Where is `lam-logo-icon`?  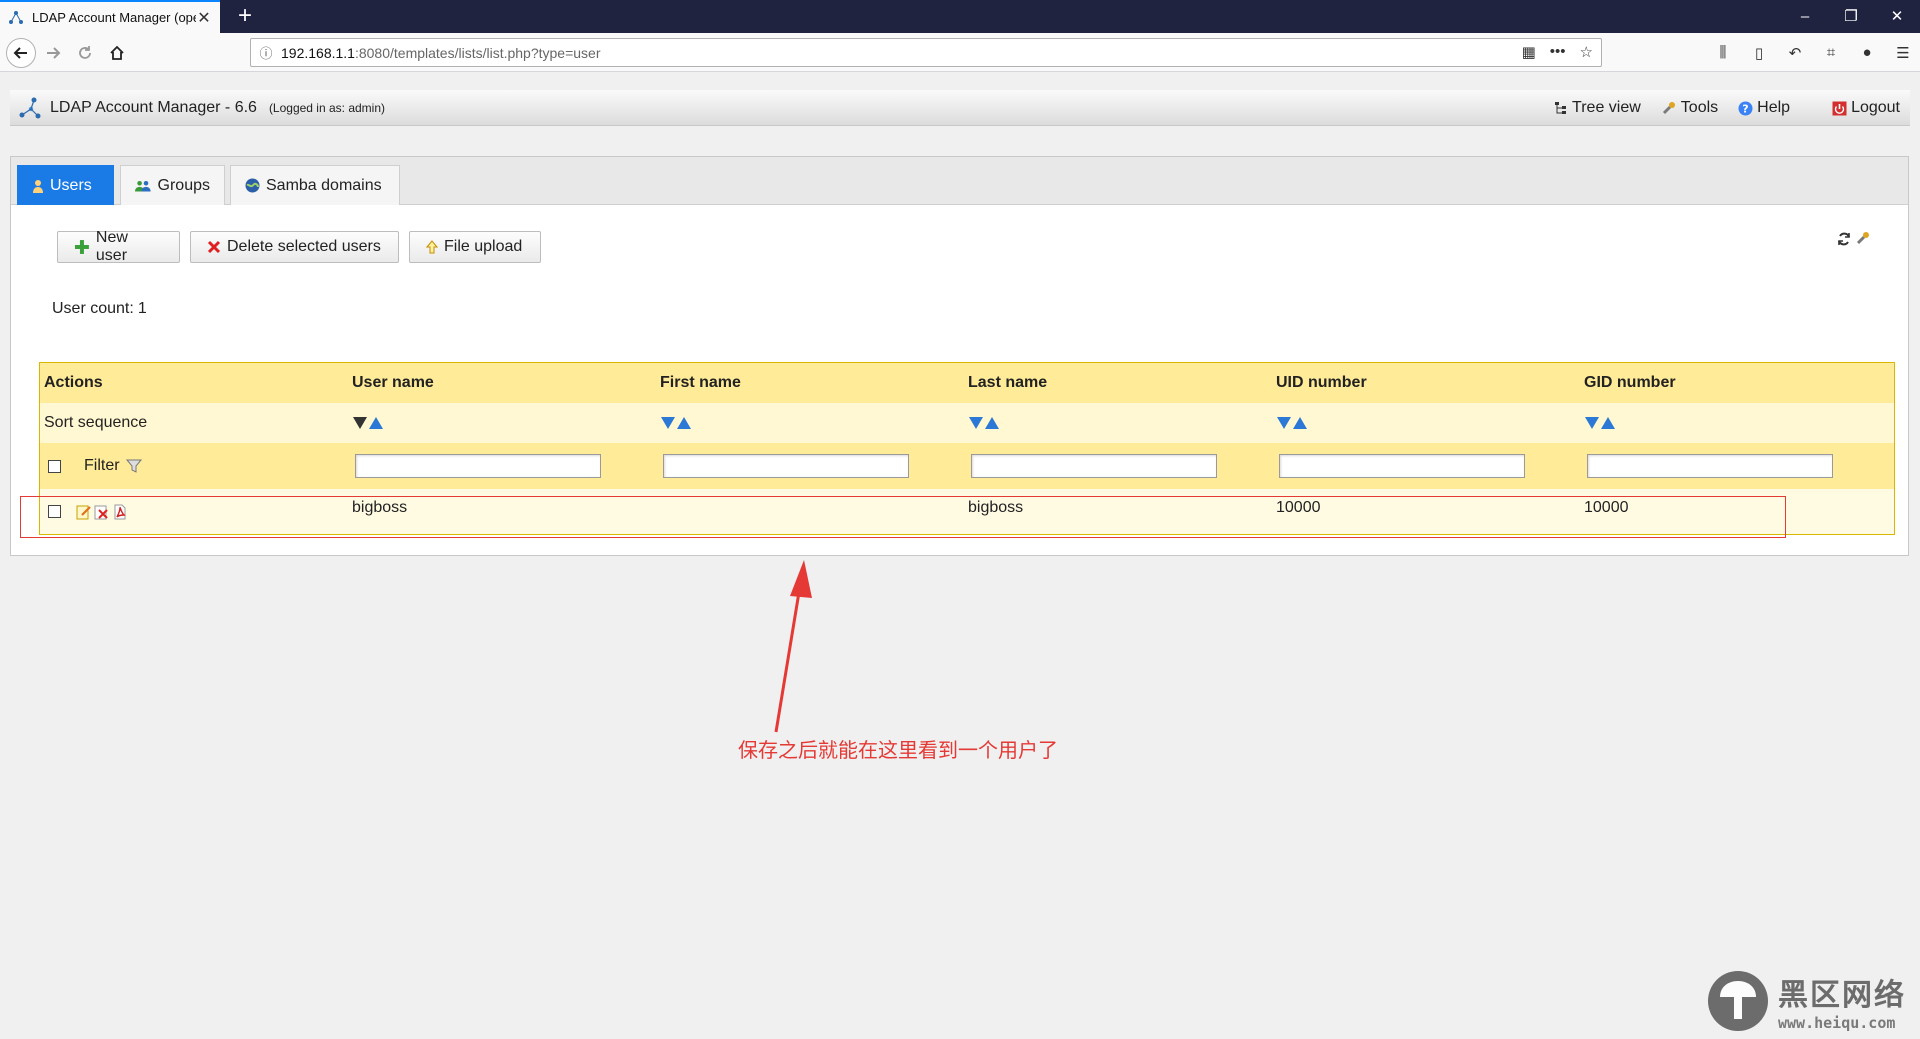 lam-logo-icon is located at coordinates (30, 107).